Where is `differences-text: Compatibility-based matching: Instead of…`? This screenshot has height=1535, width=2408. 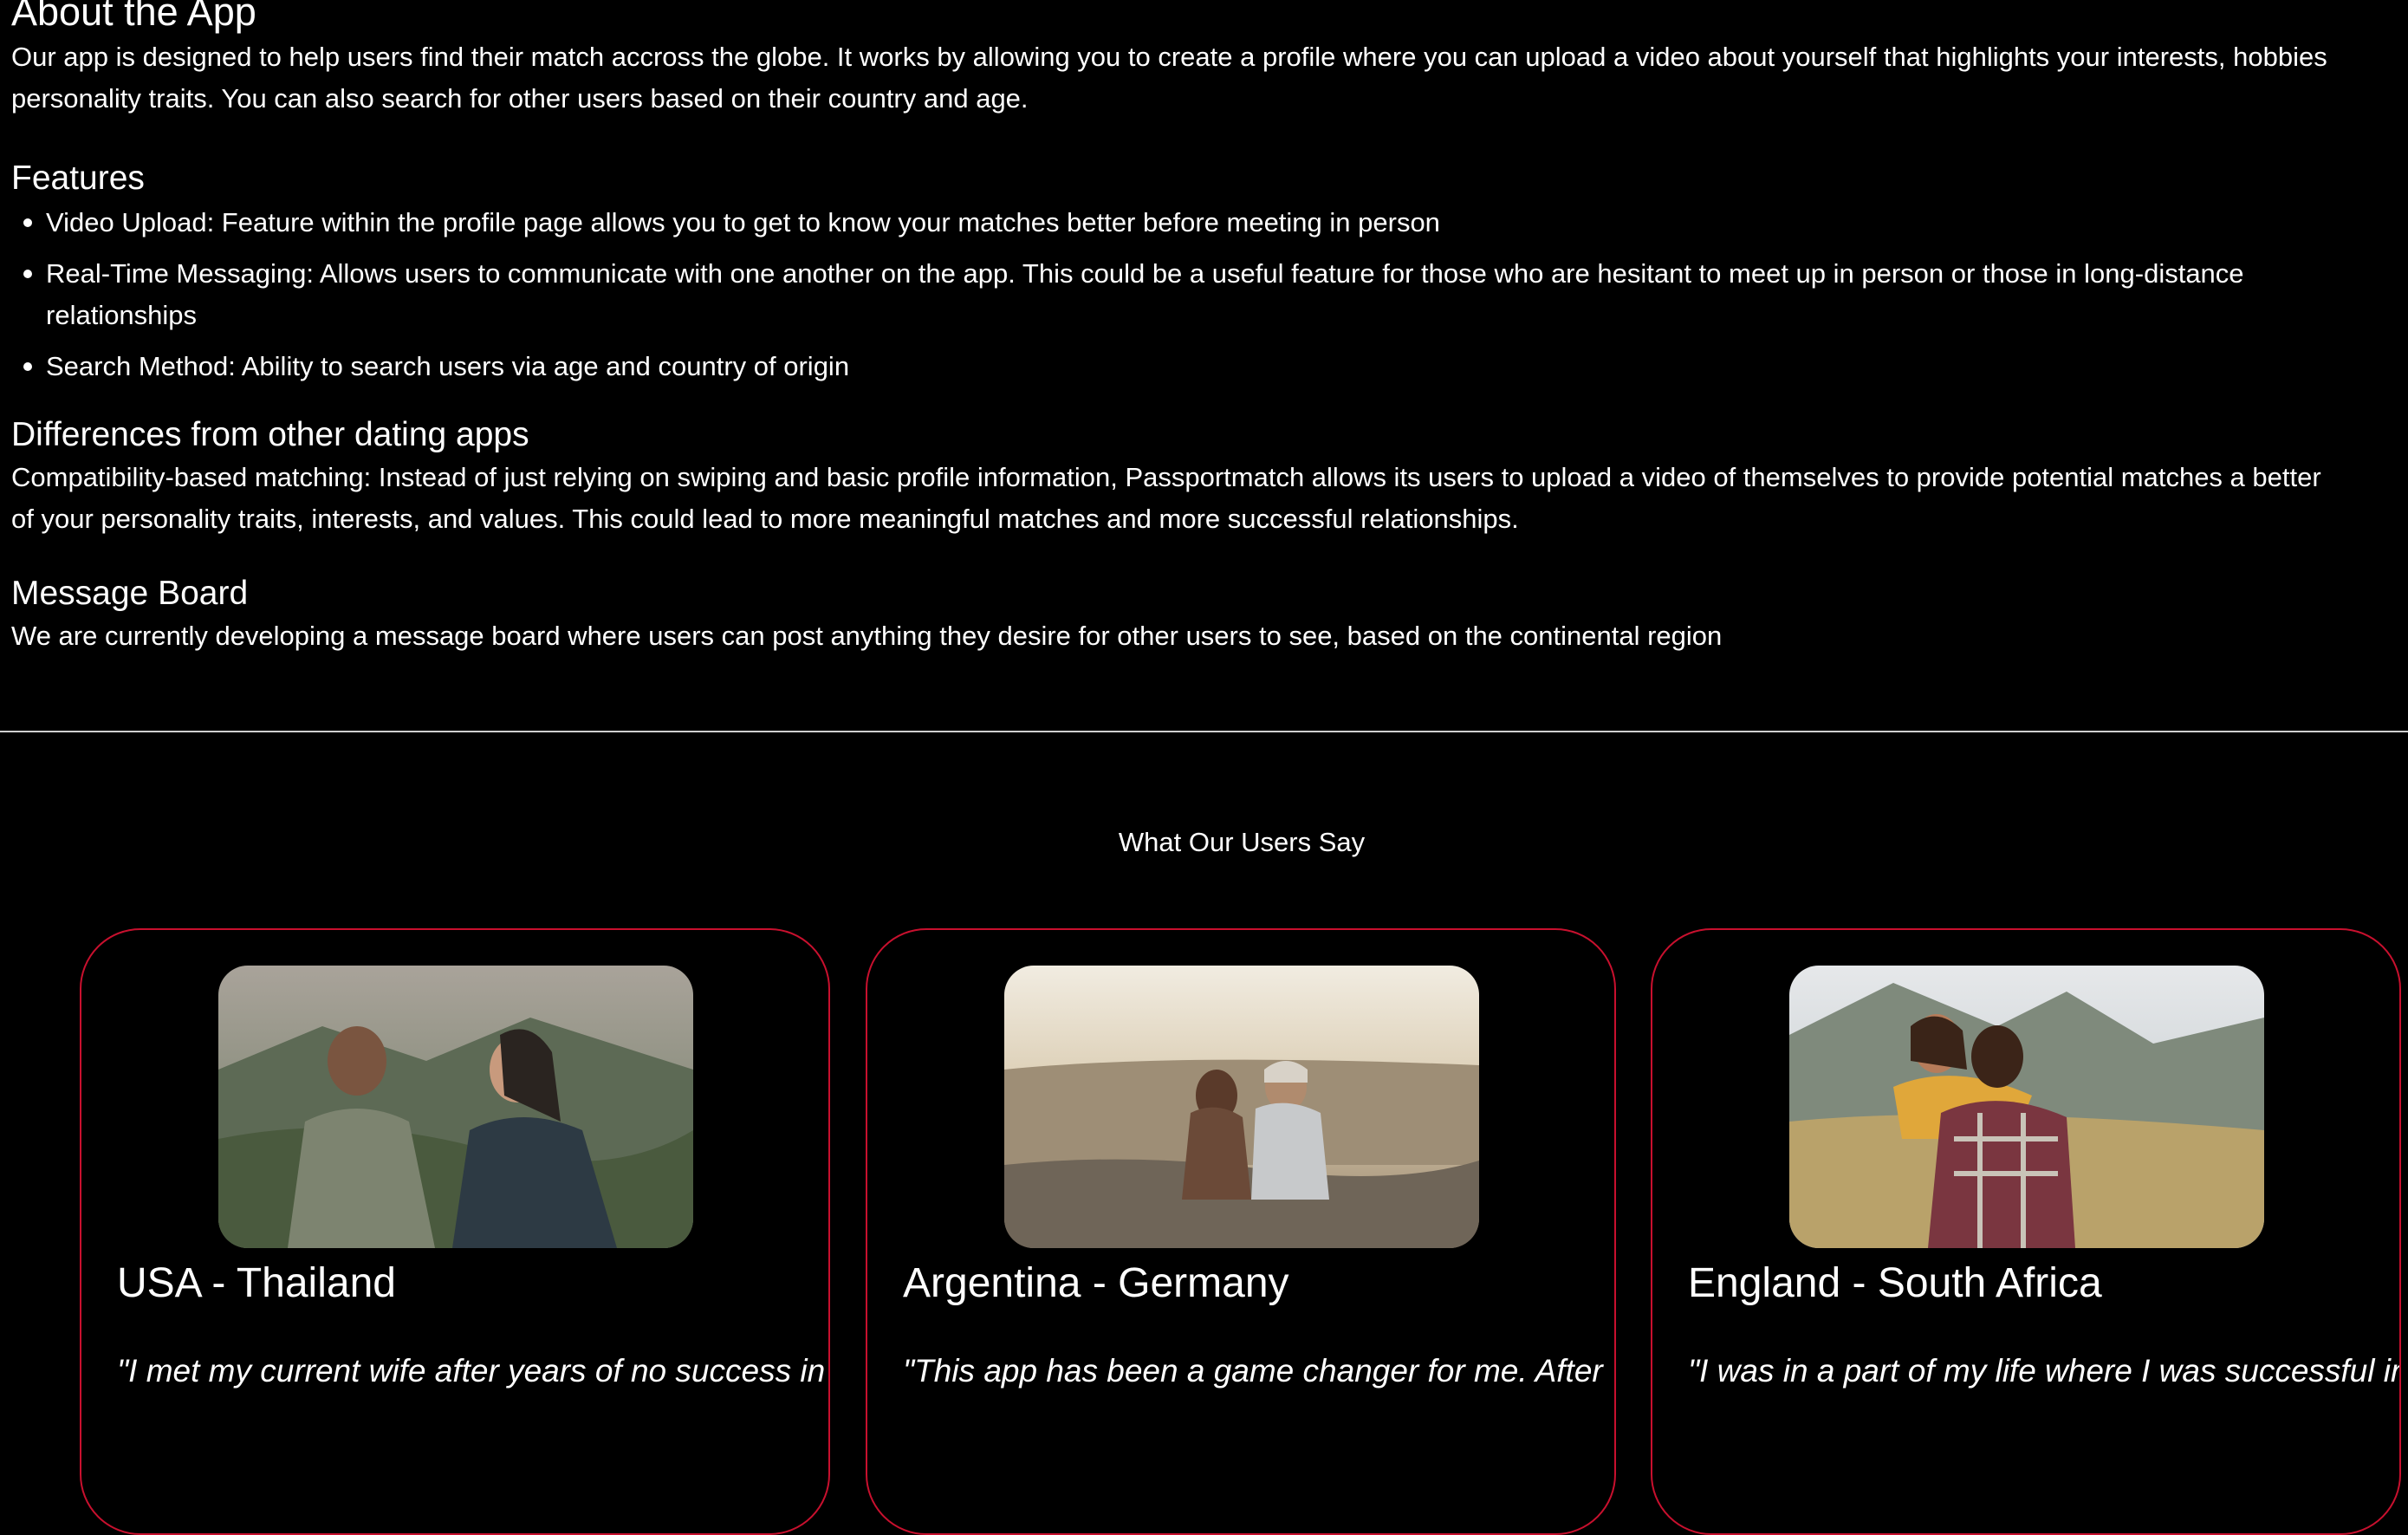 differences-text: Compatibility-based matching: Instead of… is located at coordinates (1210, 498).